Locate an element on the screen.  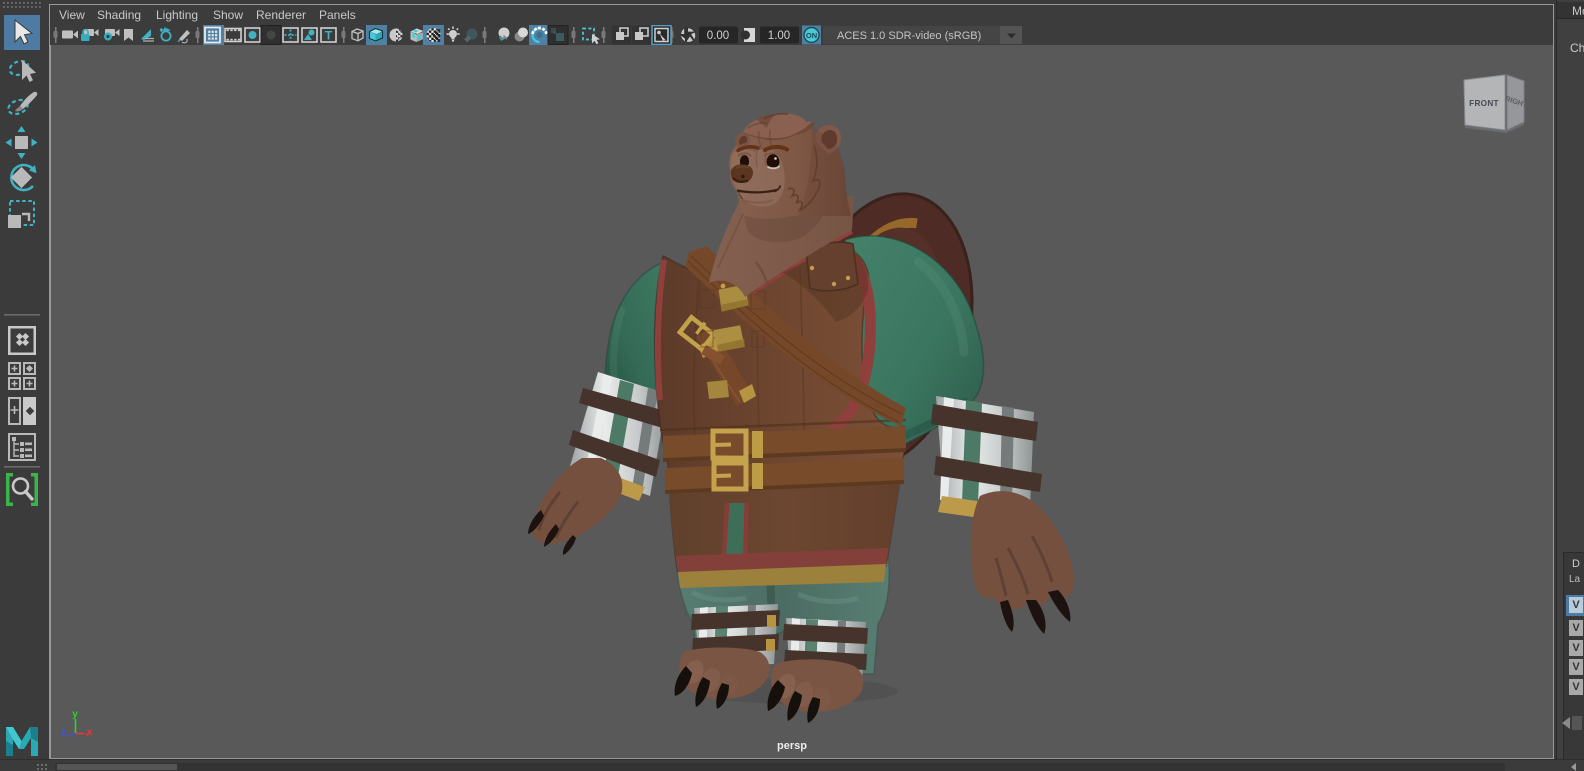
svg-text: 1.00 is located at coordinates (779, 36).